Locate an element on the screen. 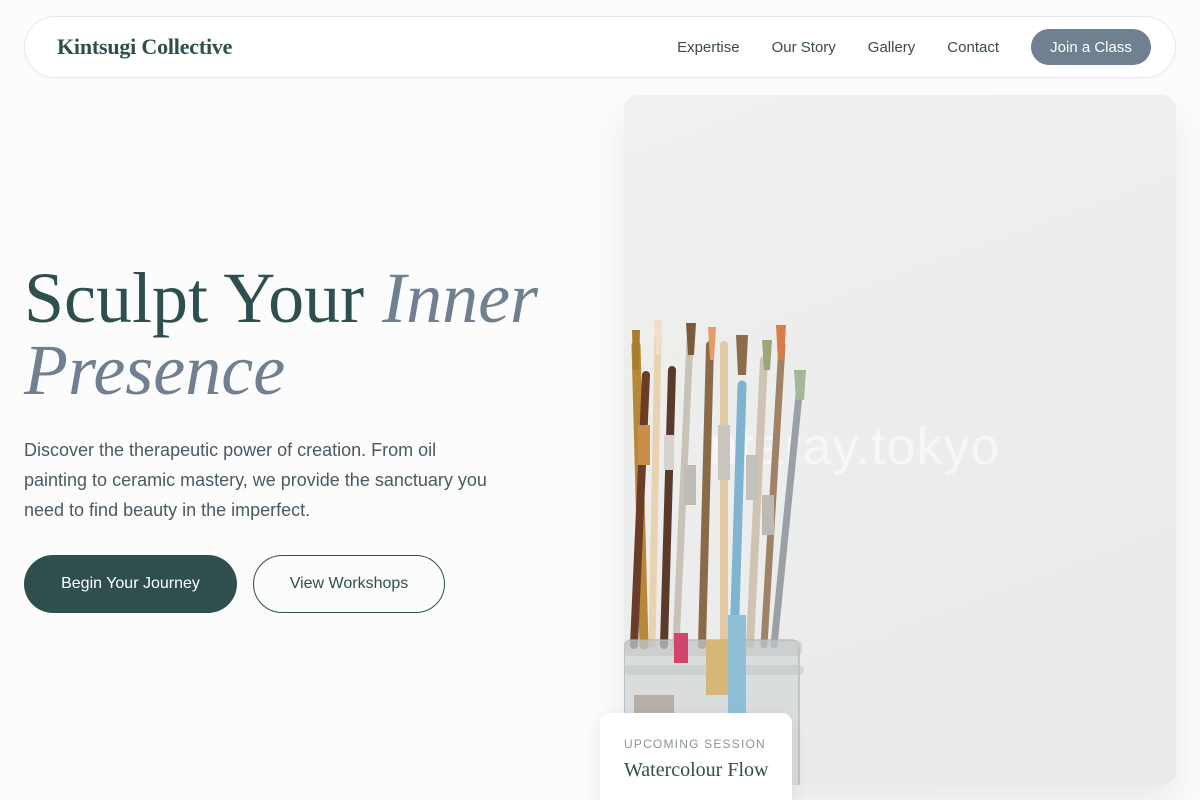  hero-title-emphasis-inner: Inner is located at coordinates (460, 298).